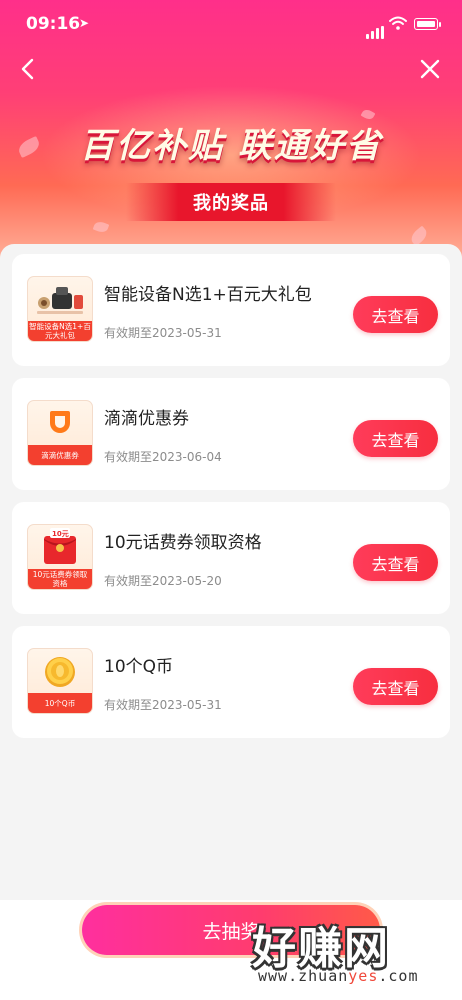 The height and width of the screenshot is (1000, 462). What do you see at coordinates (146, 419) in the screenshot?
I see `prize-title: 滴滴优惠券` at bounding box center [146, 419].